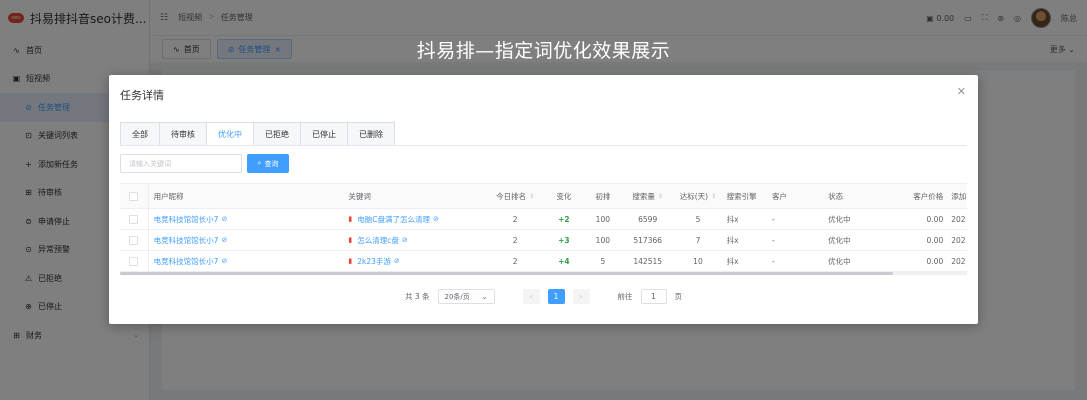  I want to click on col-header-days: 达标(天) ⇕, so click(697, 196).